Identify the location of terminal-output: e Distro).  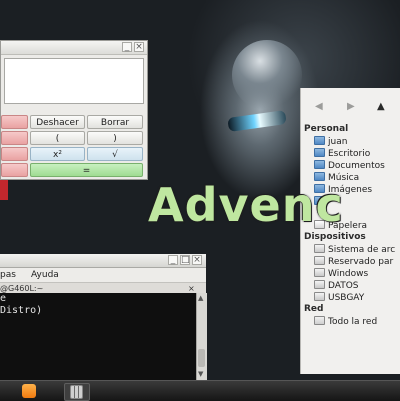
(98, 336).